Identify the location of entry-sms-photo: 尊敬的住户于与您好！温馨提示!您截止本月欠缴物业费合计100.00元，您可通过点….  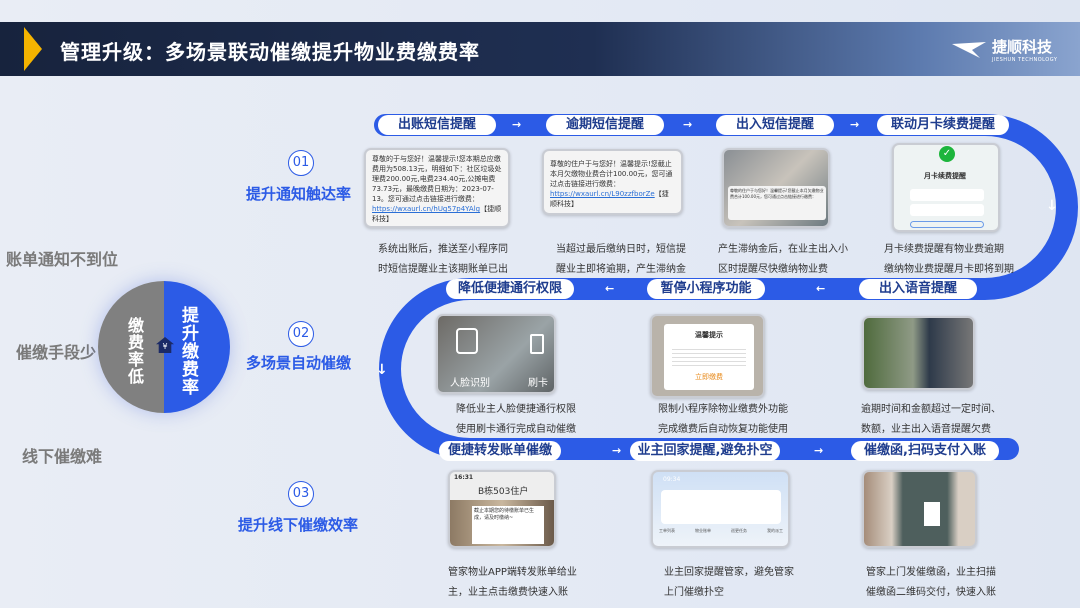
(776, 188).